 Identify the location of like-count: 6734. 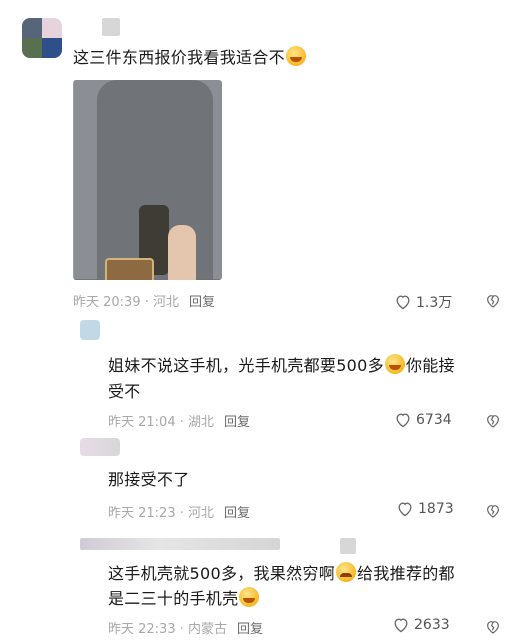
(434, 420).